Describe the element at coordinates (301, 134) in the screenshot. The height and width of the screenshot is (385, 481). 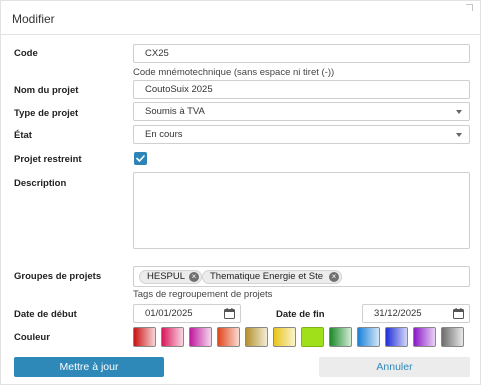
I see `state-select: En cours` at that location.